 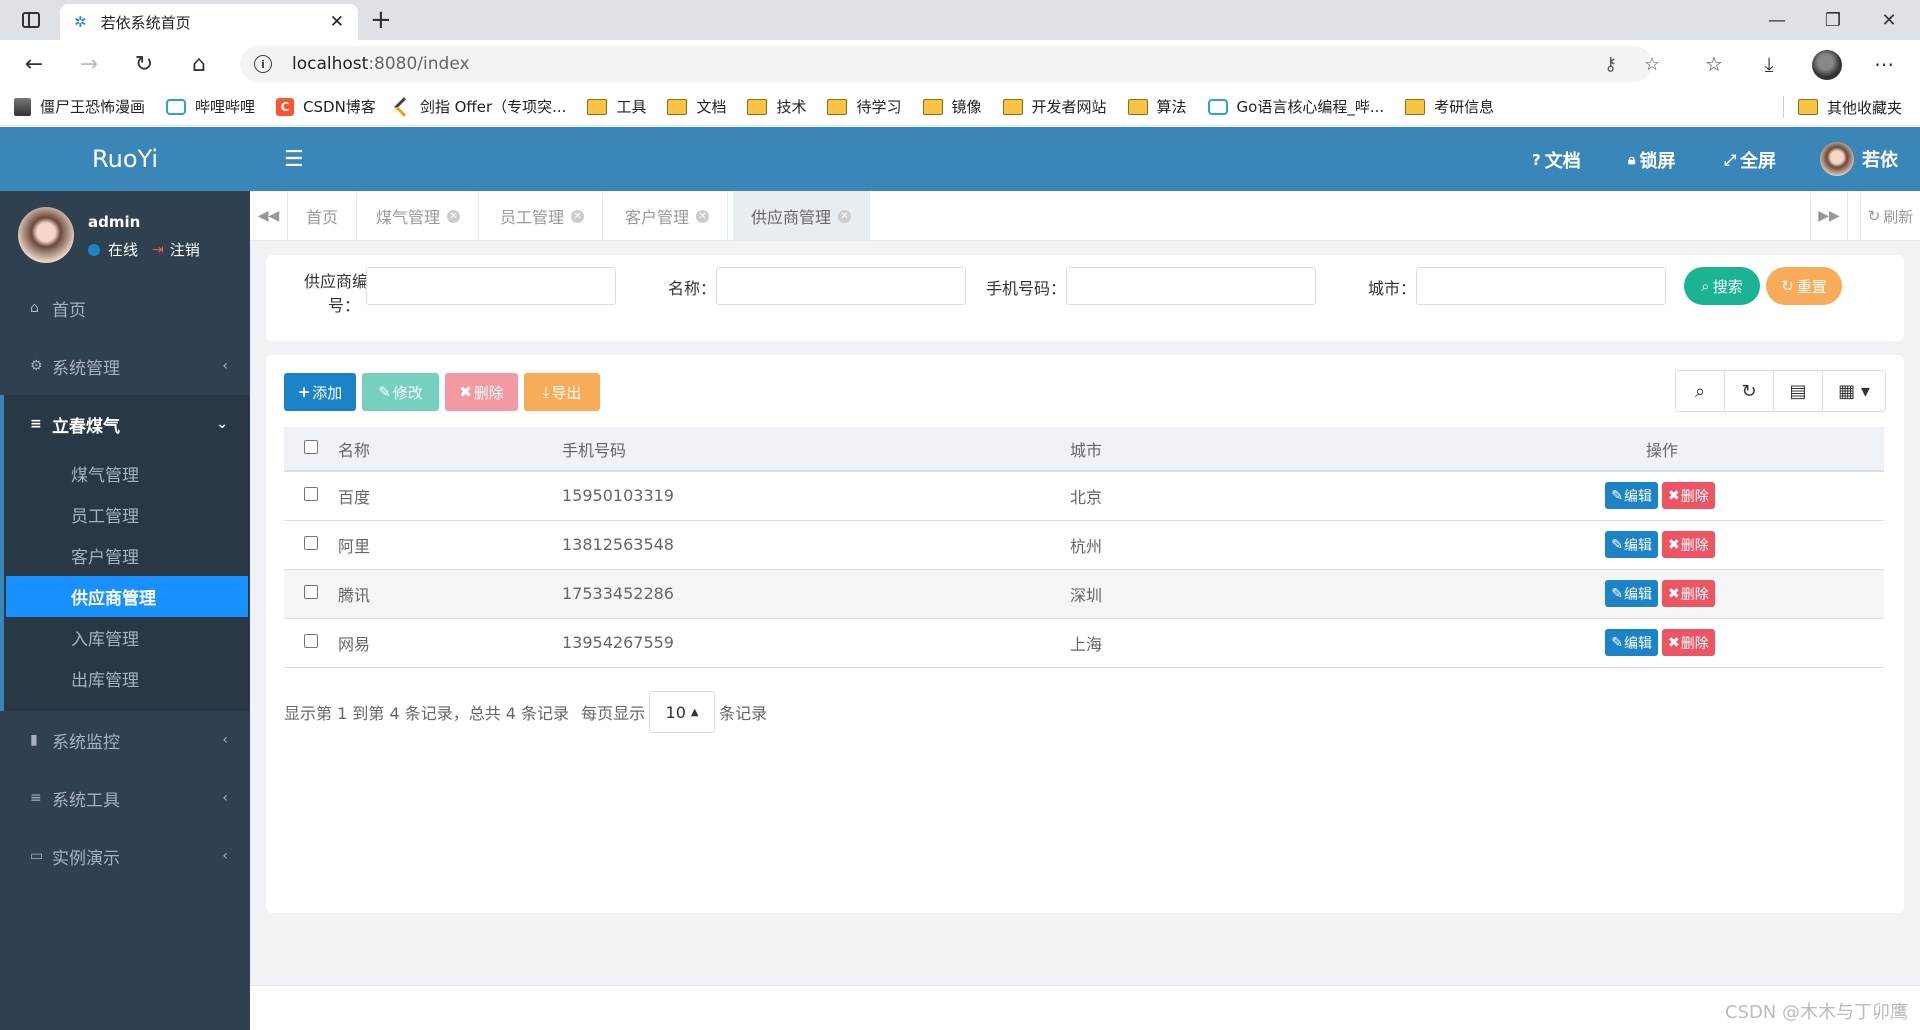 I want to click on tab-supplier: 供应商管理 ✕, so click(x=802, y=216).